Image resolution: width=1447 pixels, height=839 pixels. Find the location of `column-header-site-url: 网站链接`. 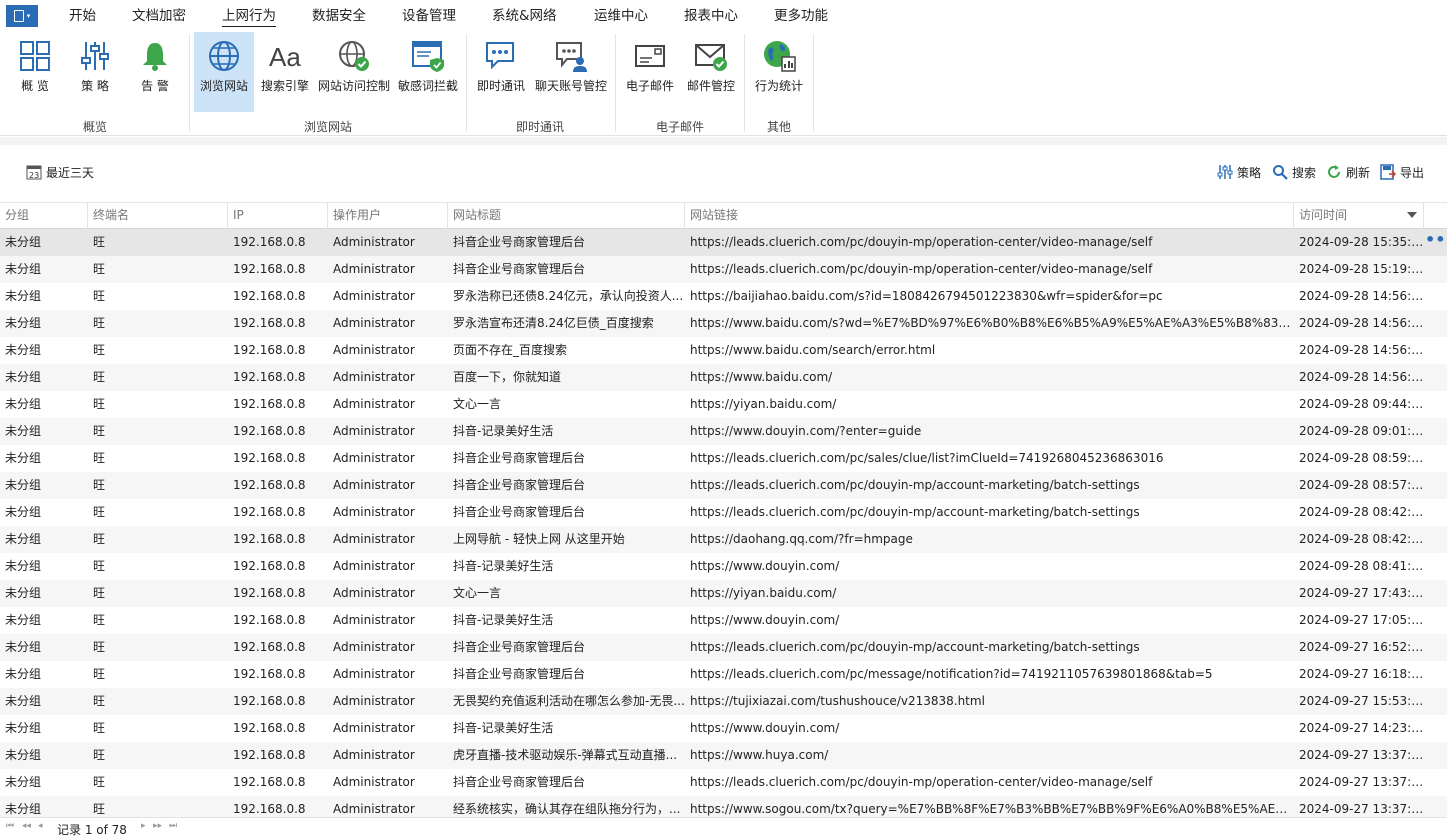

column-header-site-url: 网站链接 is located at coordinates (989, 216).